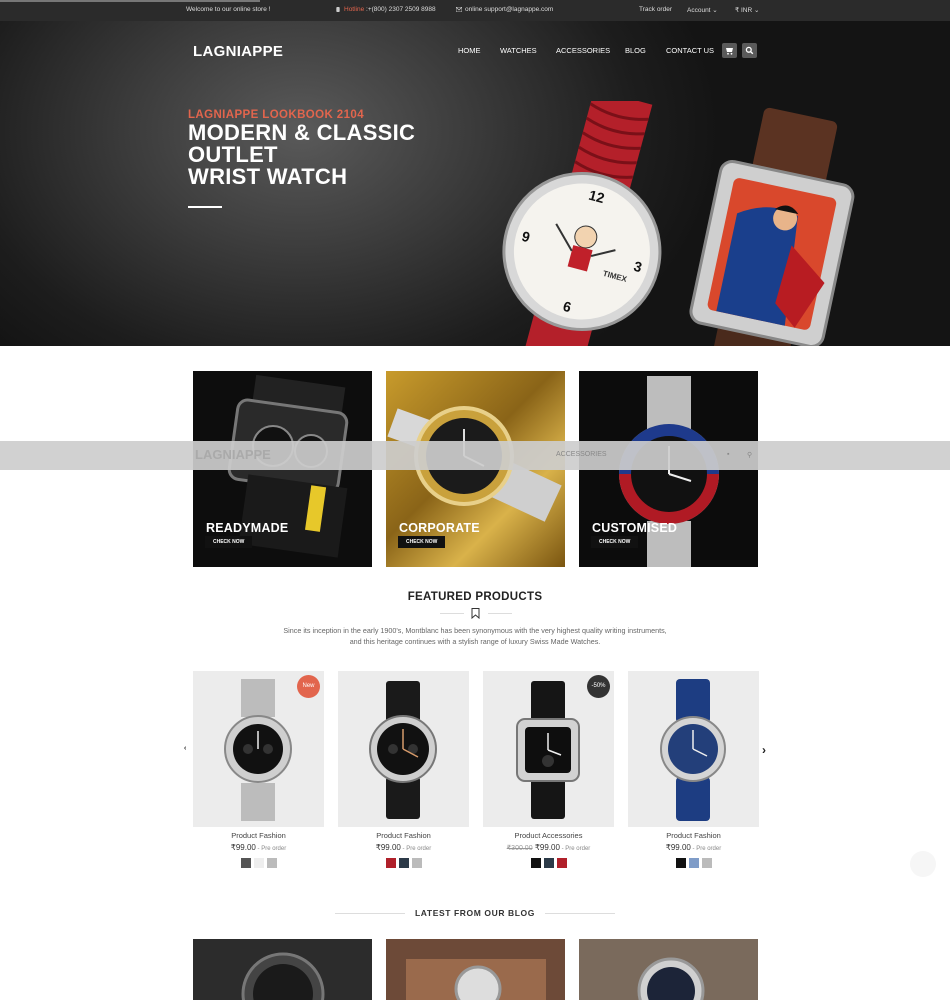  I want to click on category-label: CUSTOMISED, so click(635, 528).